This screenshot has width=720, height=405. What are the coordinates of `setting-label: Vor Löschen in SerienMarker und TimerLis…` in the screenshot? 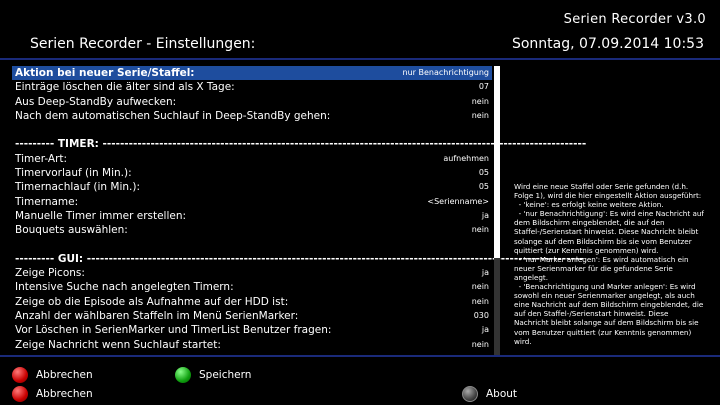 It's located at (173, 330).